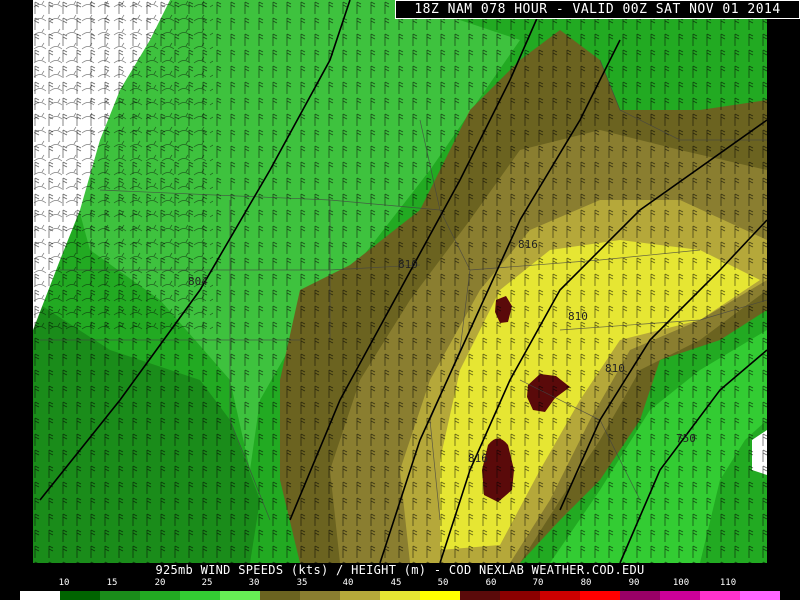 The image size is (800, 600). I want to click on scale-label: 40, so click(348, 583).